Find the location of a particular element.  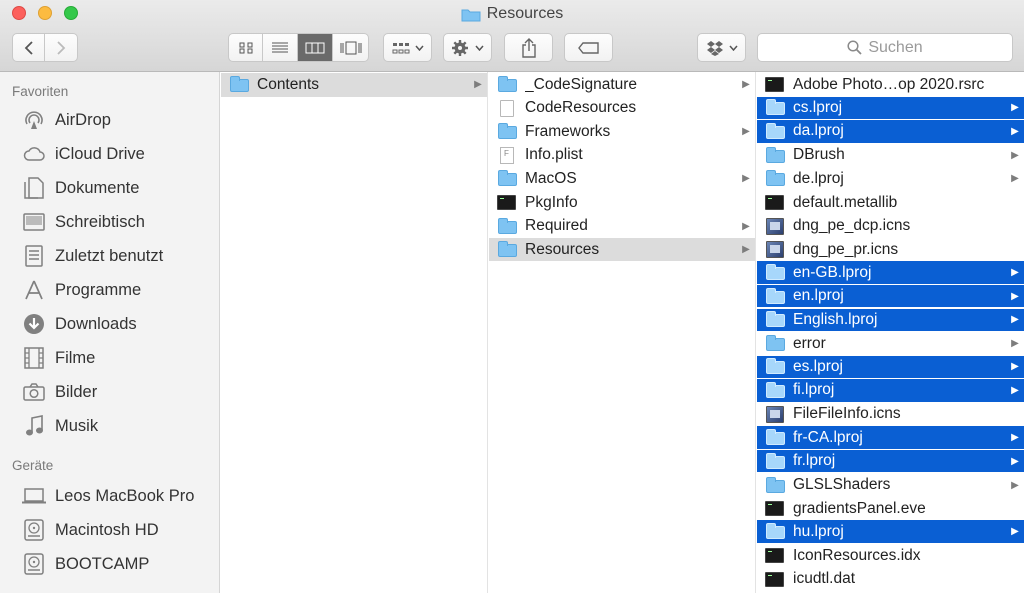

file-row: gradientsPanel.eve is located at coordinates (890, 509).